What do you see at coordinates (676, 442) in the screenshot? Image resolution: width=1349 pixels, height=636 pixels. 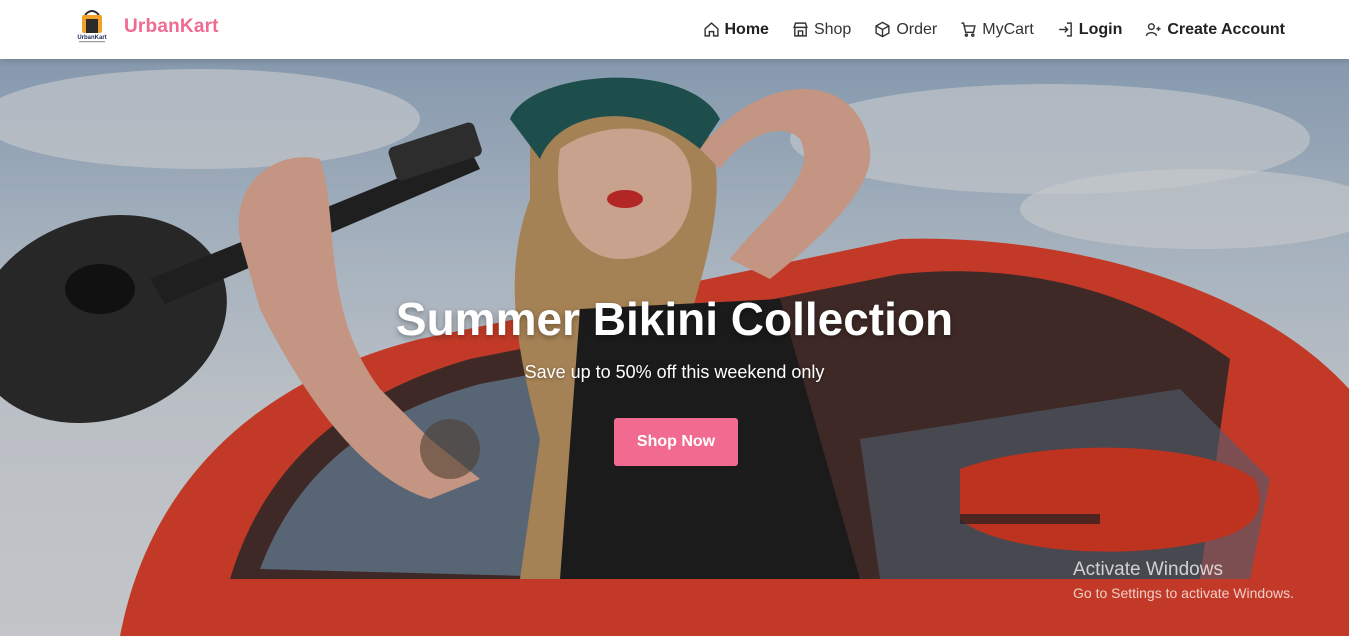 I see `shop-now-button: Shop Now` at bounding box center [676, 442].